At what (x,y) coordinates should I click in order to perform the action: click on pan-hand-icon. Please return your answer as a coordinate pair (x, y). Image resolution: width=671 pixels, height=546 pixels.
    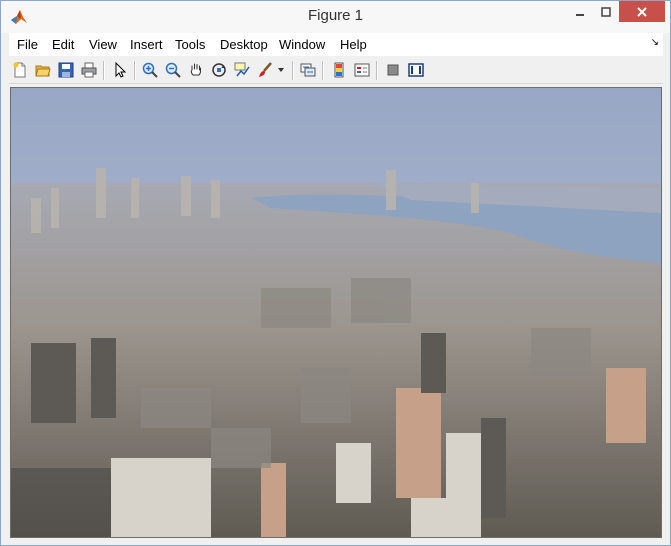
    Looking at the image, I should click on (196, 70).